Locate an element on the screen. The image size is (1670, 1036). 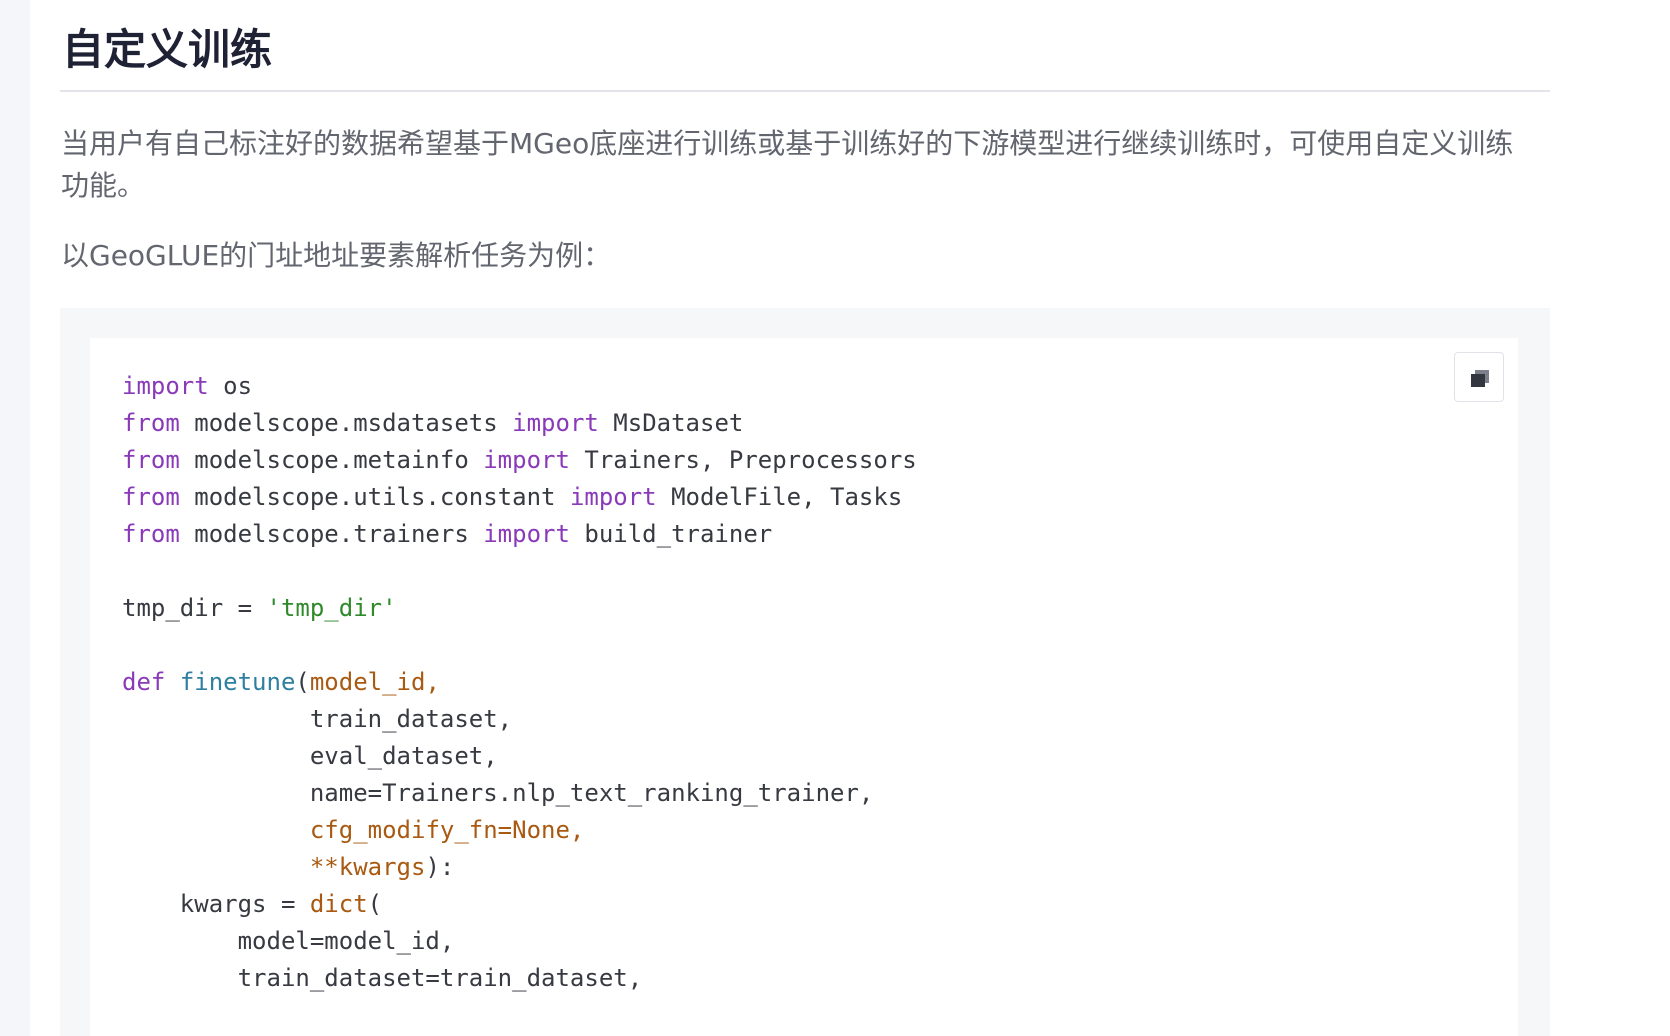
code-text: train_dataset, is located at coordinates (317, 719).